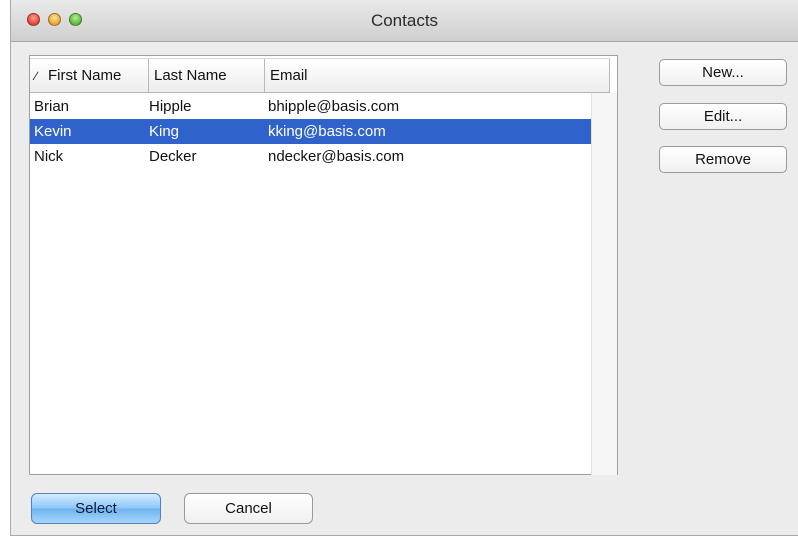 This screenshot has width=798, height=536. I want to click on window-title: Contacts, so click(404, 20).